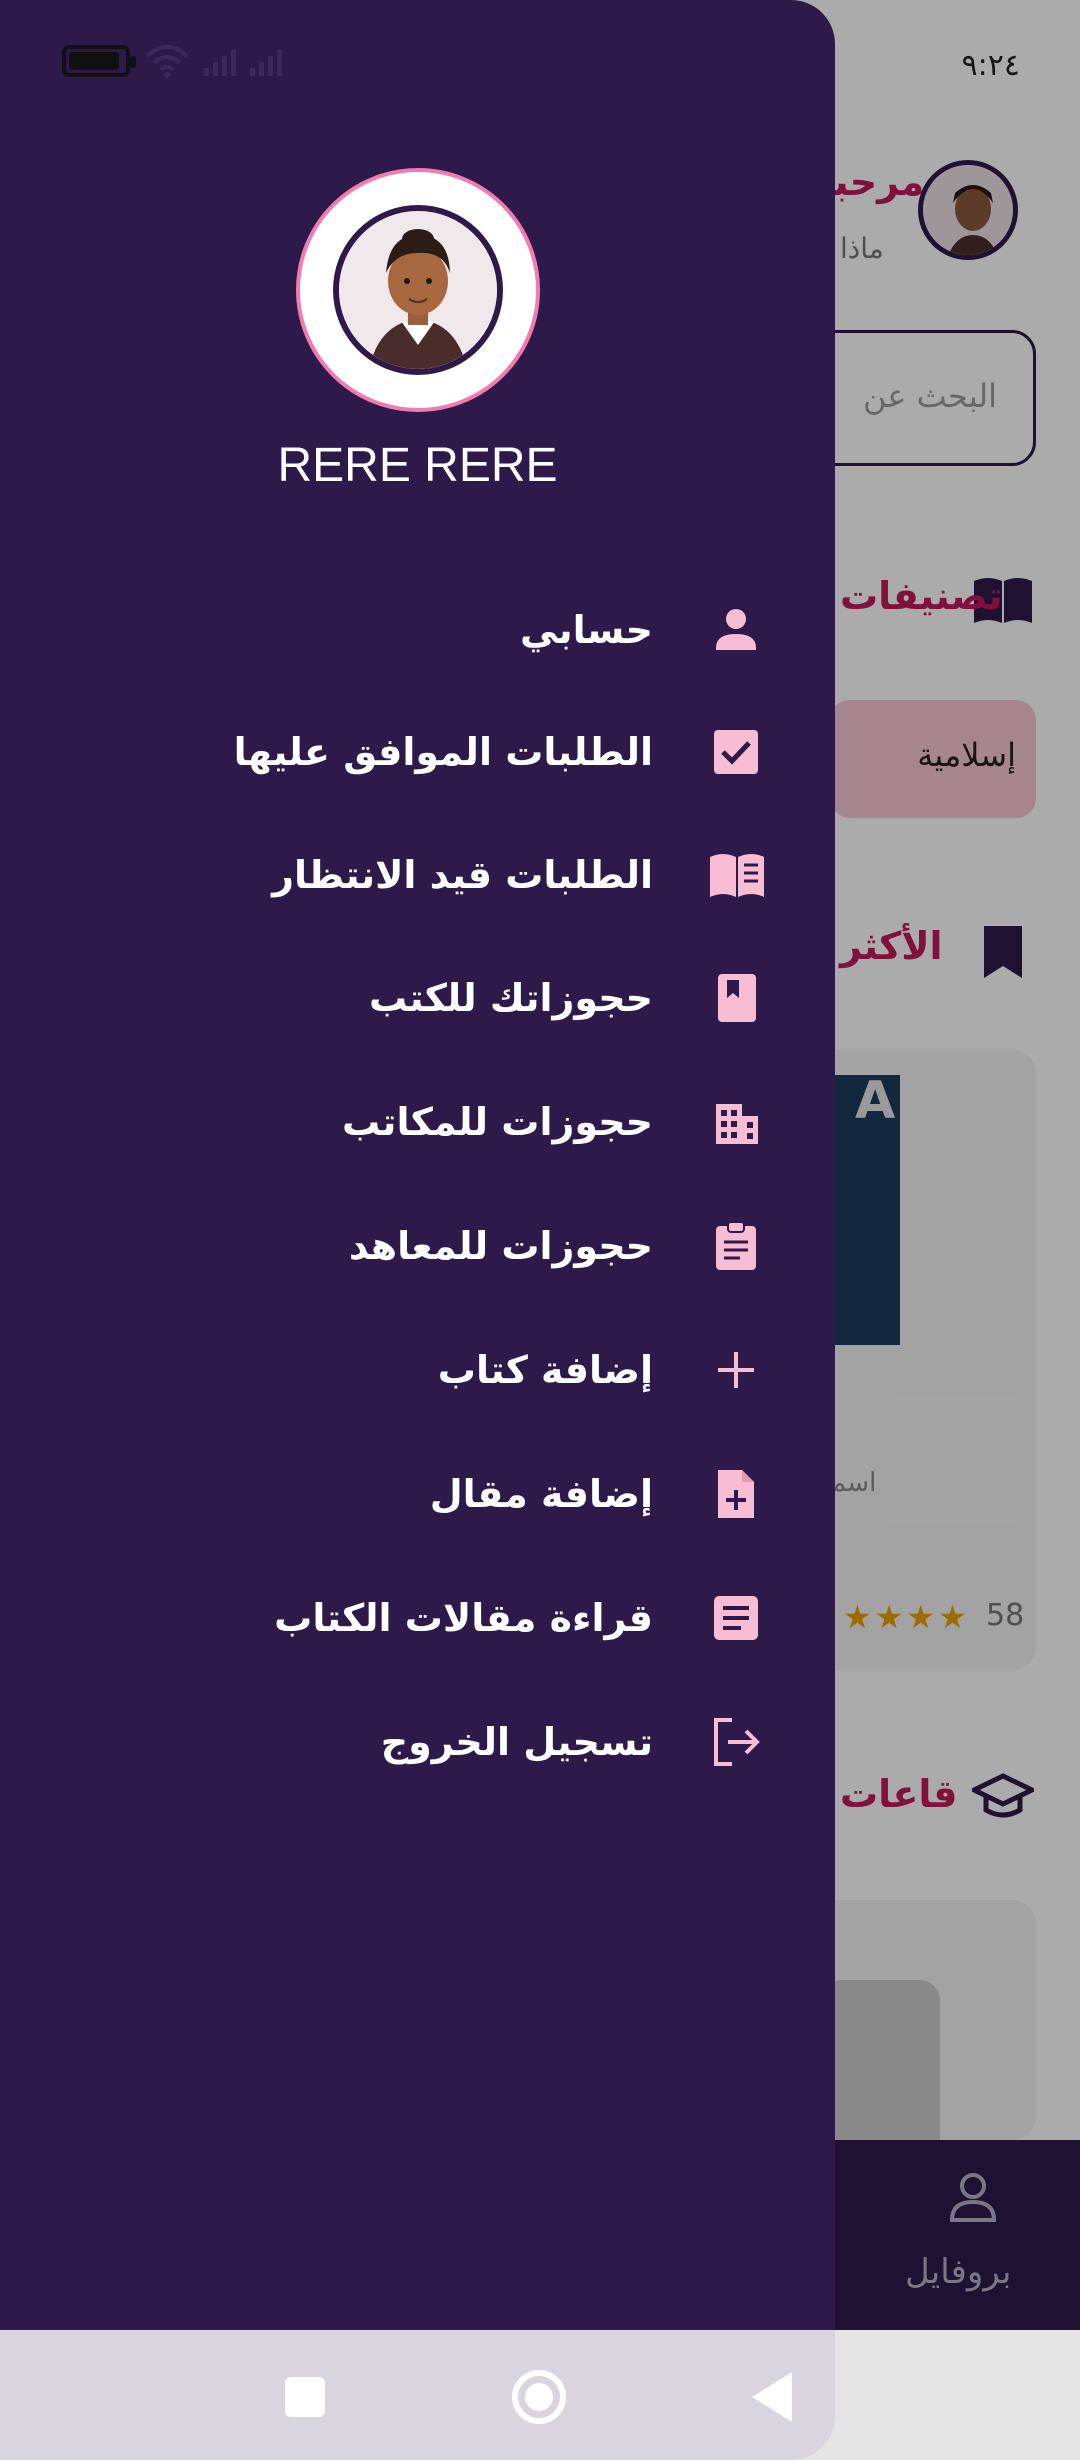 The image size is (1080, 2460). I want to click on menu-label: حجوزاتك للكتب, so click(511, 998).